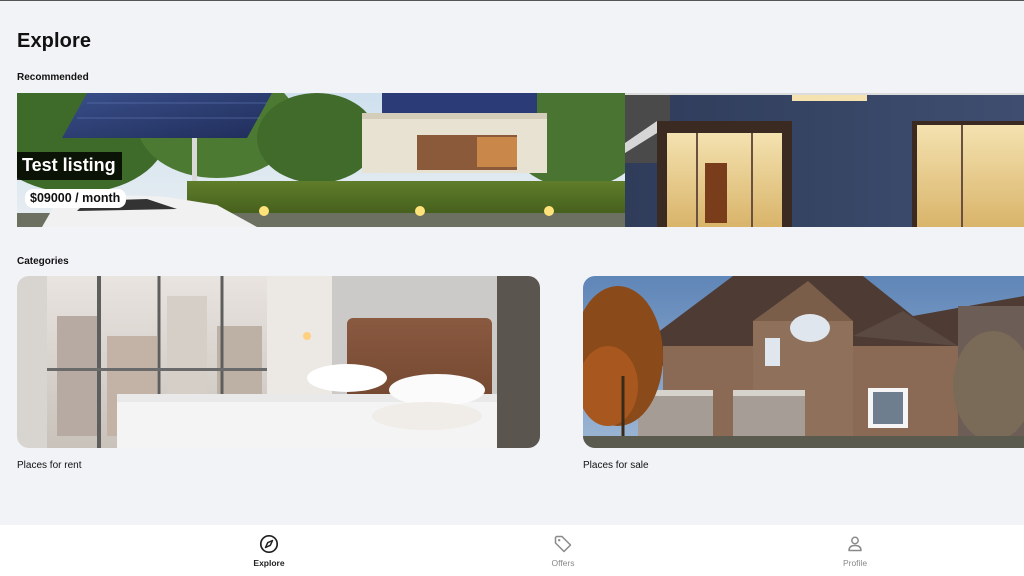  What do you see at coordinates (69, 166) in the screenshot?
I see `listing-title: Test listing` at bounding box center [69, 166].